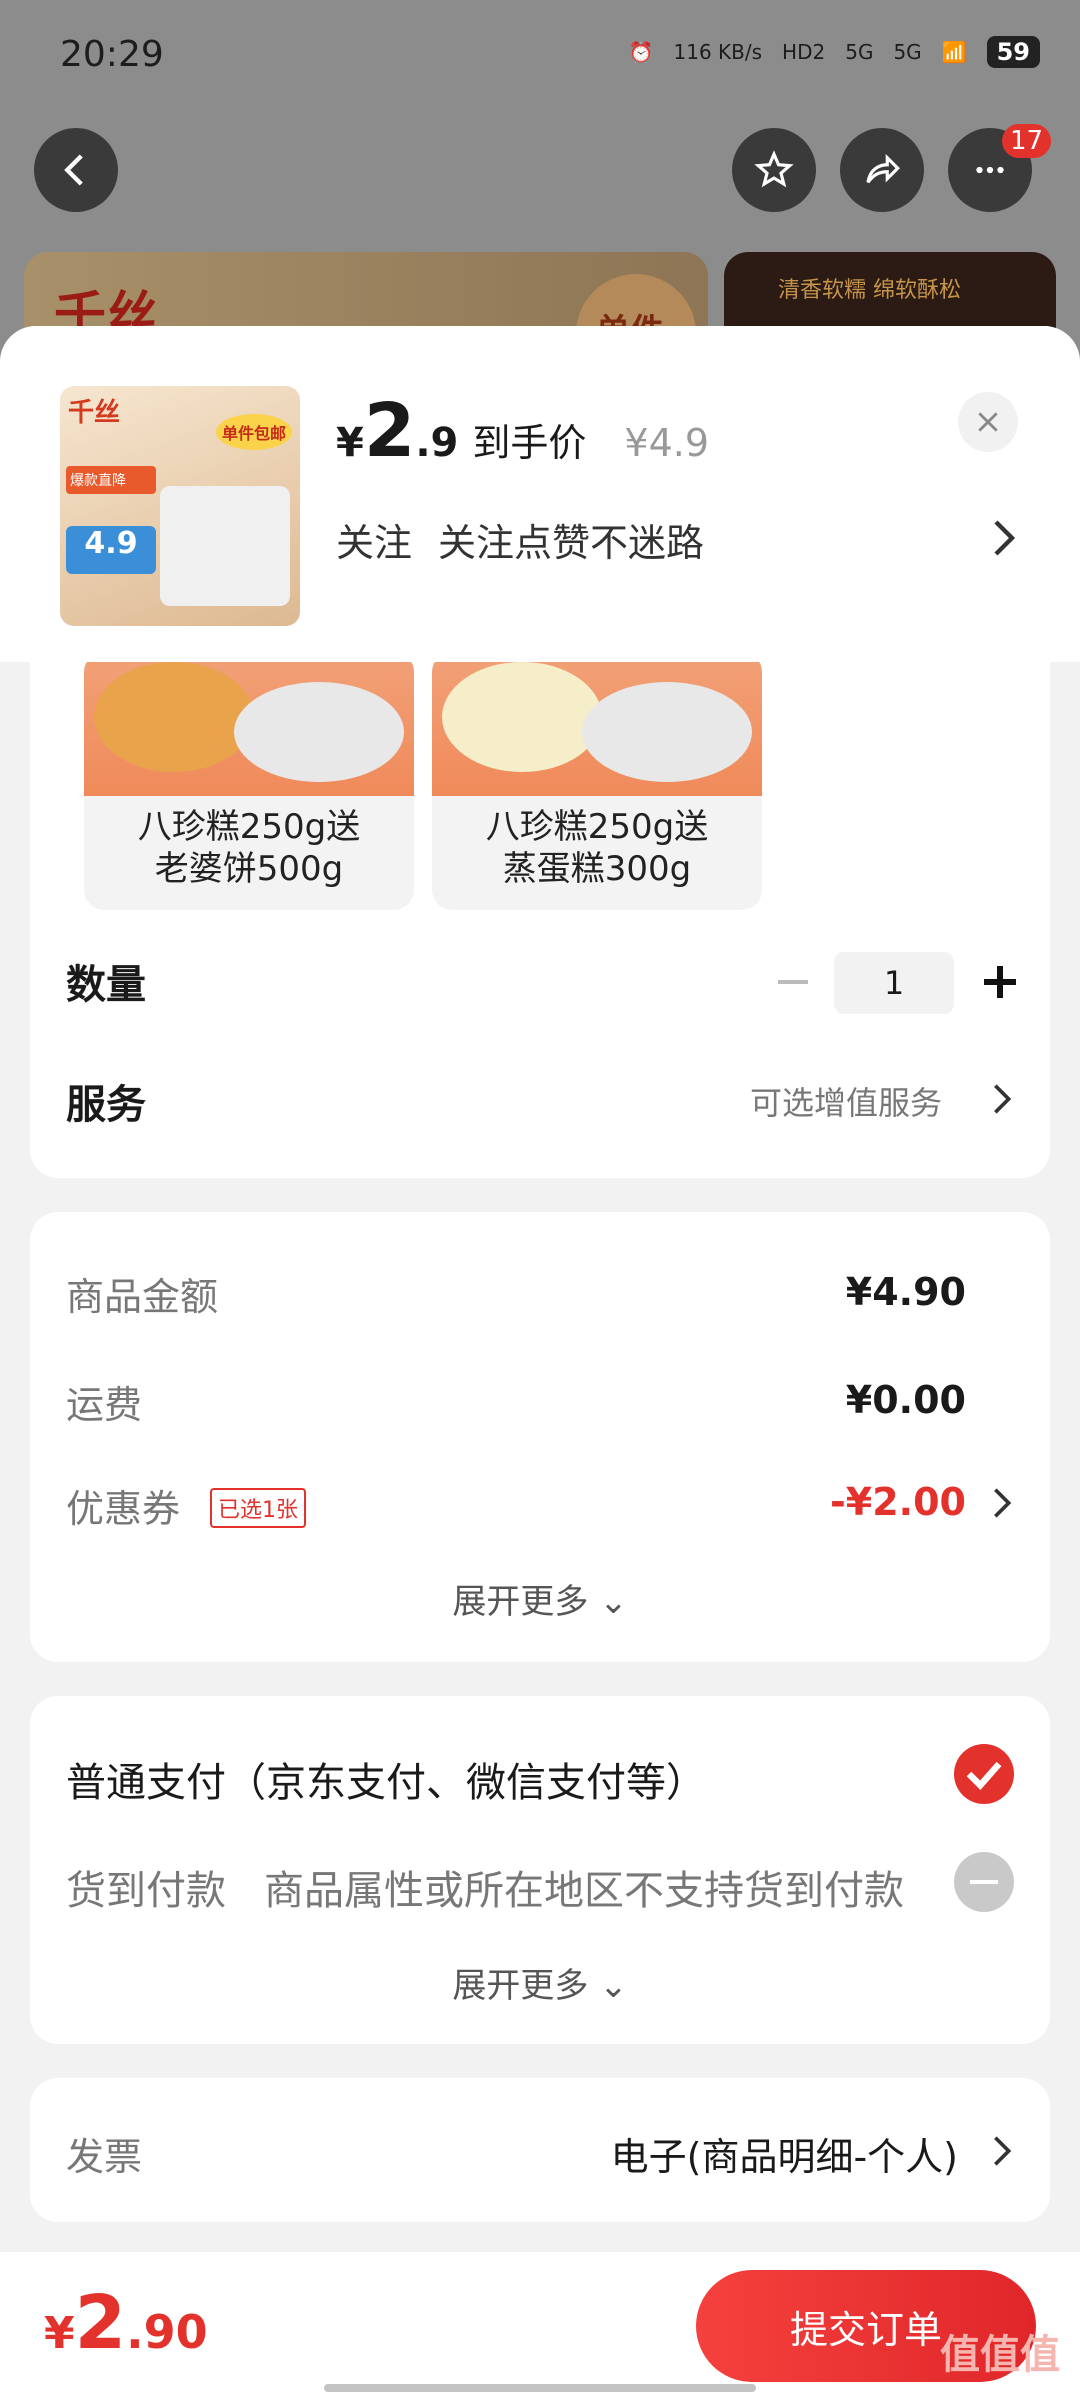 This screenshot has width=1080, height=2400. I want to click on variant-option: 八珍糕250g送 老婆饼500g, so click(249, 781).